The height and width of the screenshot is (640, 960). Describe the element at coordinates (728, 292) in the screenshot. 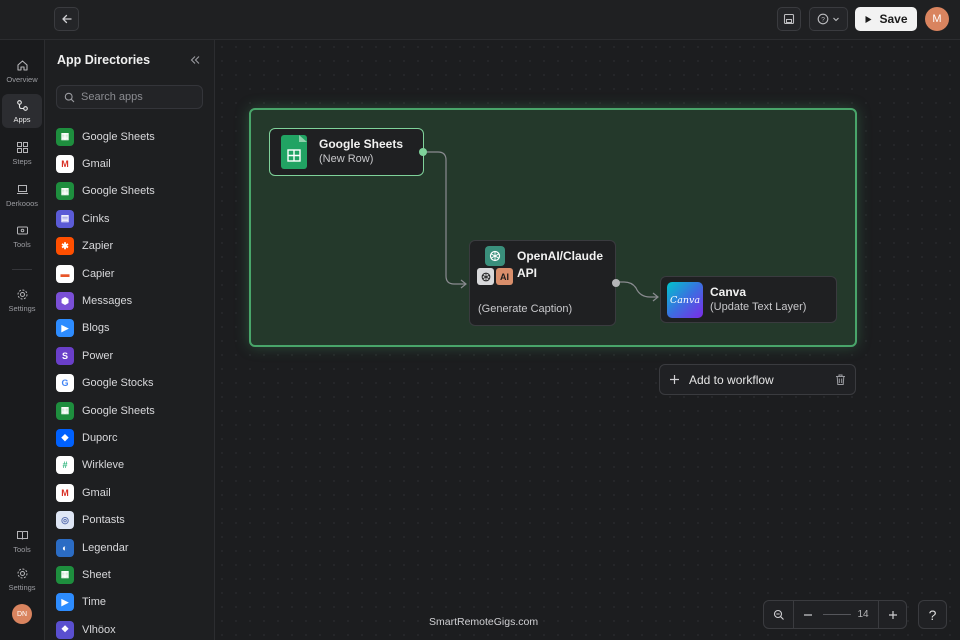

I see `node-title: Canva` at that location.